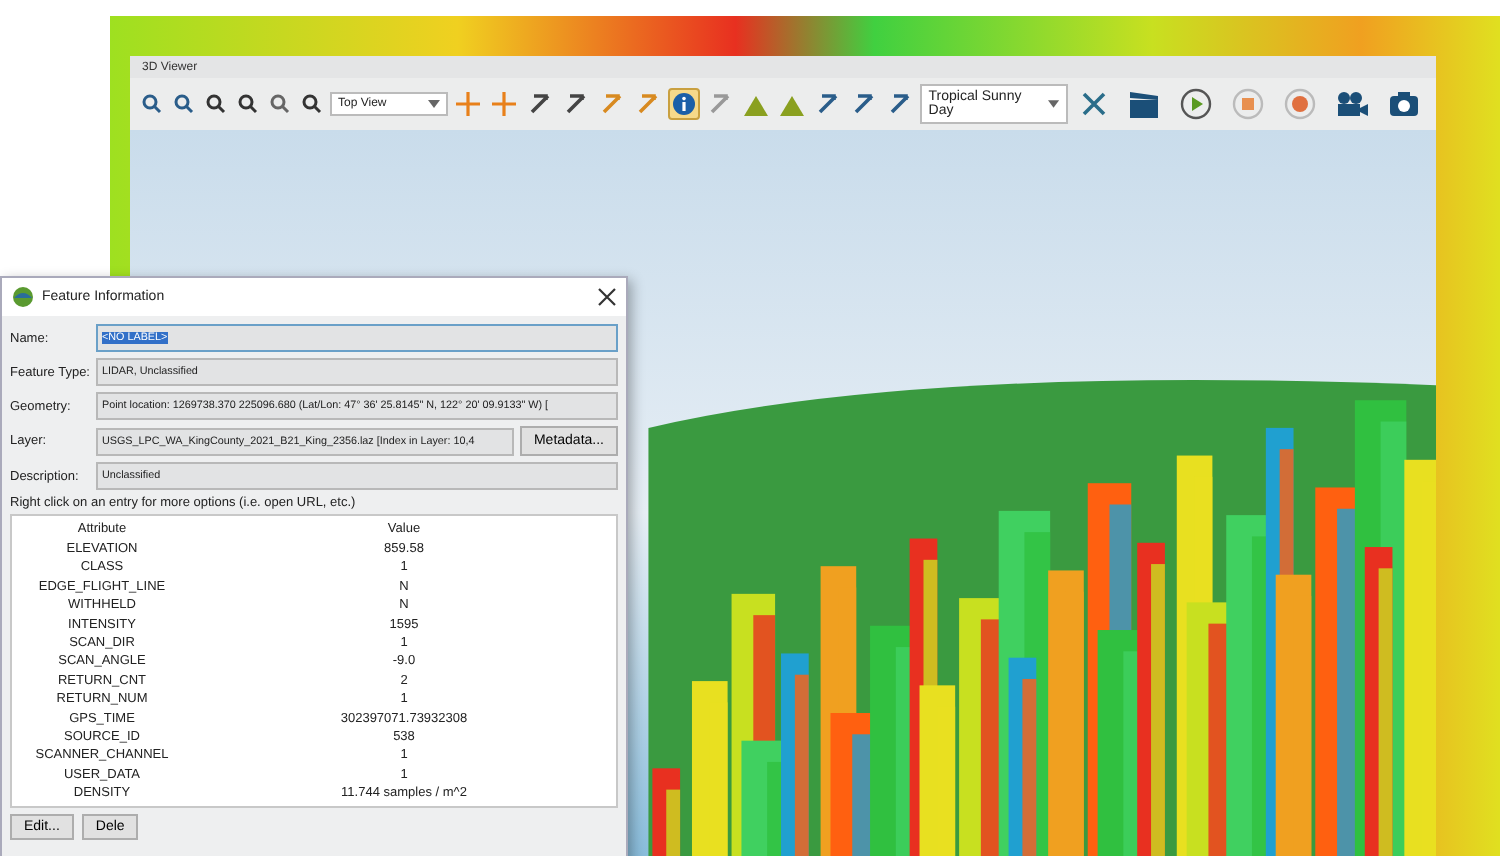  Describe the element at coordinates (607, 297) in the screenshot. I see `close-icon` at that location.